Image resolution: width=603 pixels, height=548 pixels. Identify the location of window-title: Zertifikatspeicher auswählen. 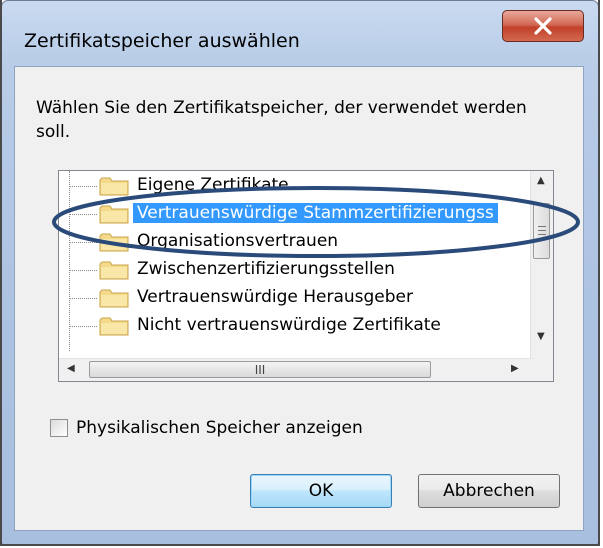
(162, 41).